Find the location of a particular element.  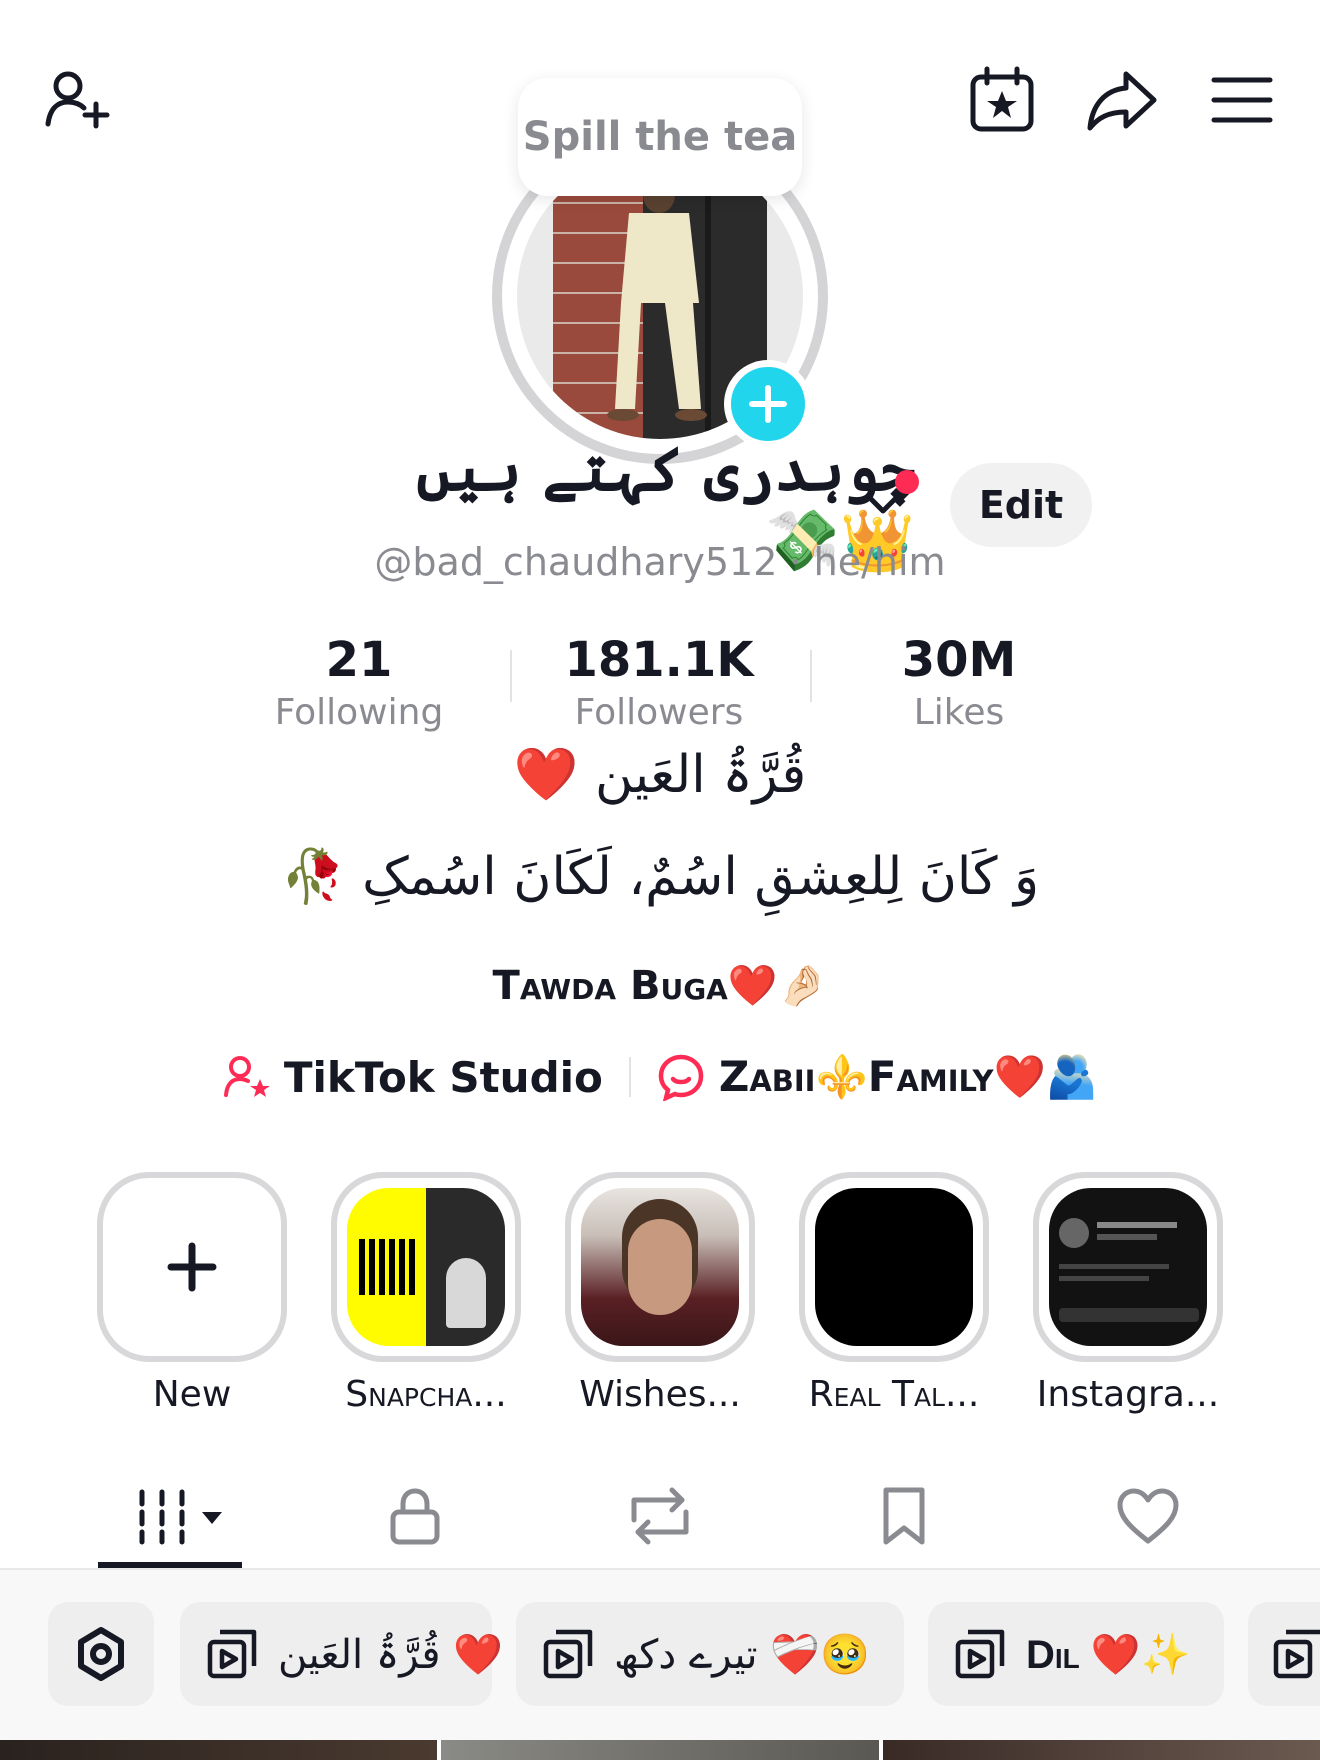

instagram-thumbnail is located at coordinates (1128, 1267).